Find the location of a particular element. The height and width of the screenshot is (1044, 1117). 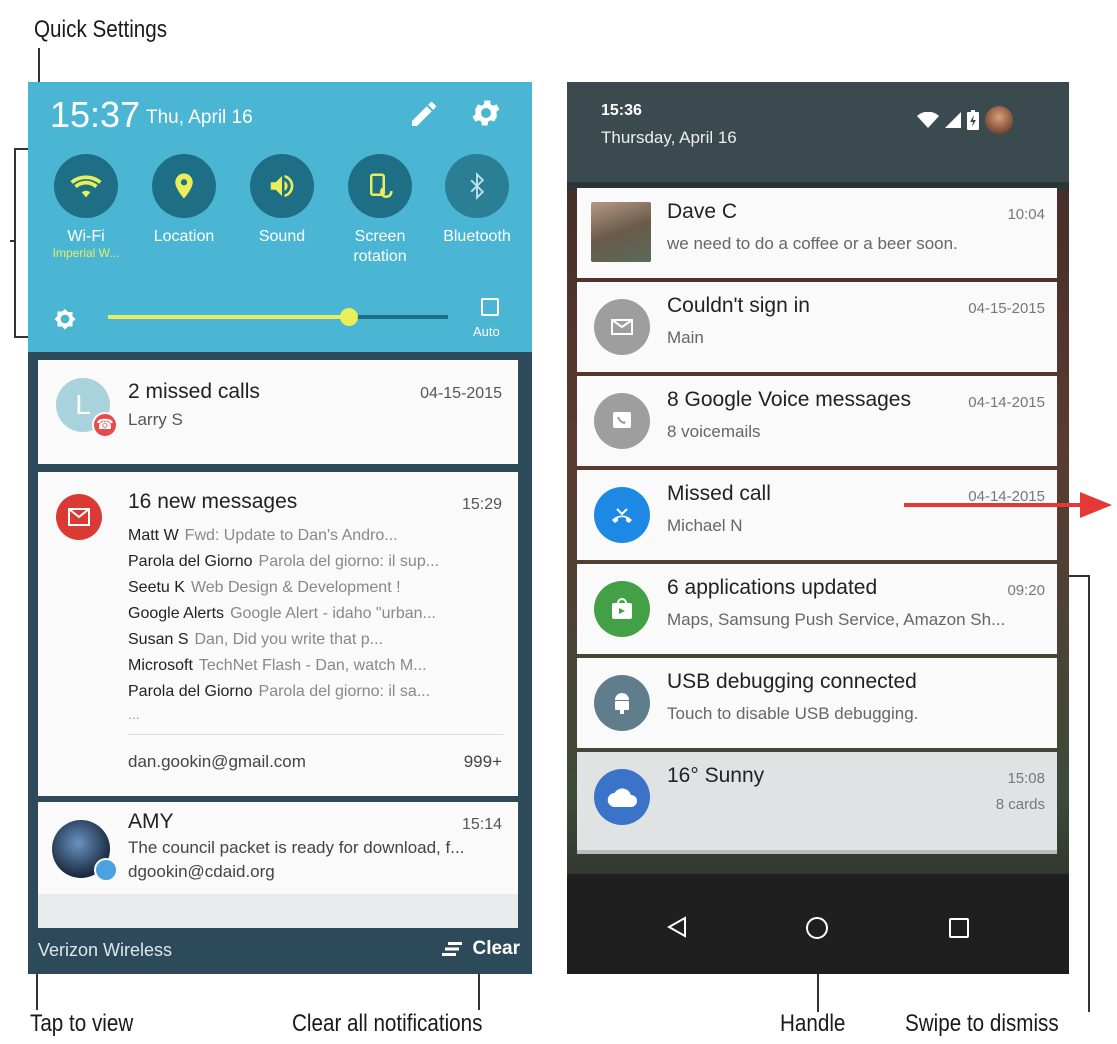

notification-title: Dave C is located at coordinates (702, 211).